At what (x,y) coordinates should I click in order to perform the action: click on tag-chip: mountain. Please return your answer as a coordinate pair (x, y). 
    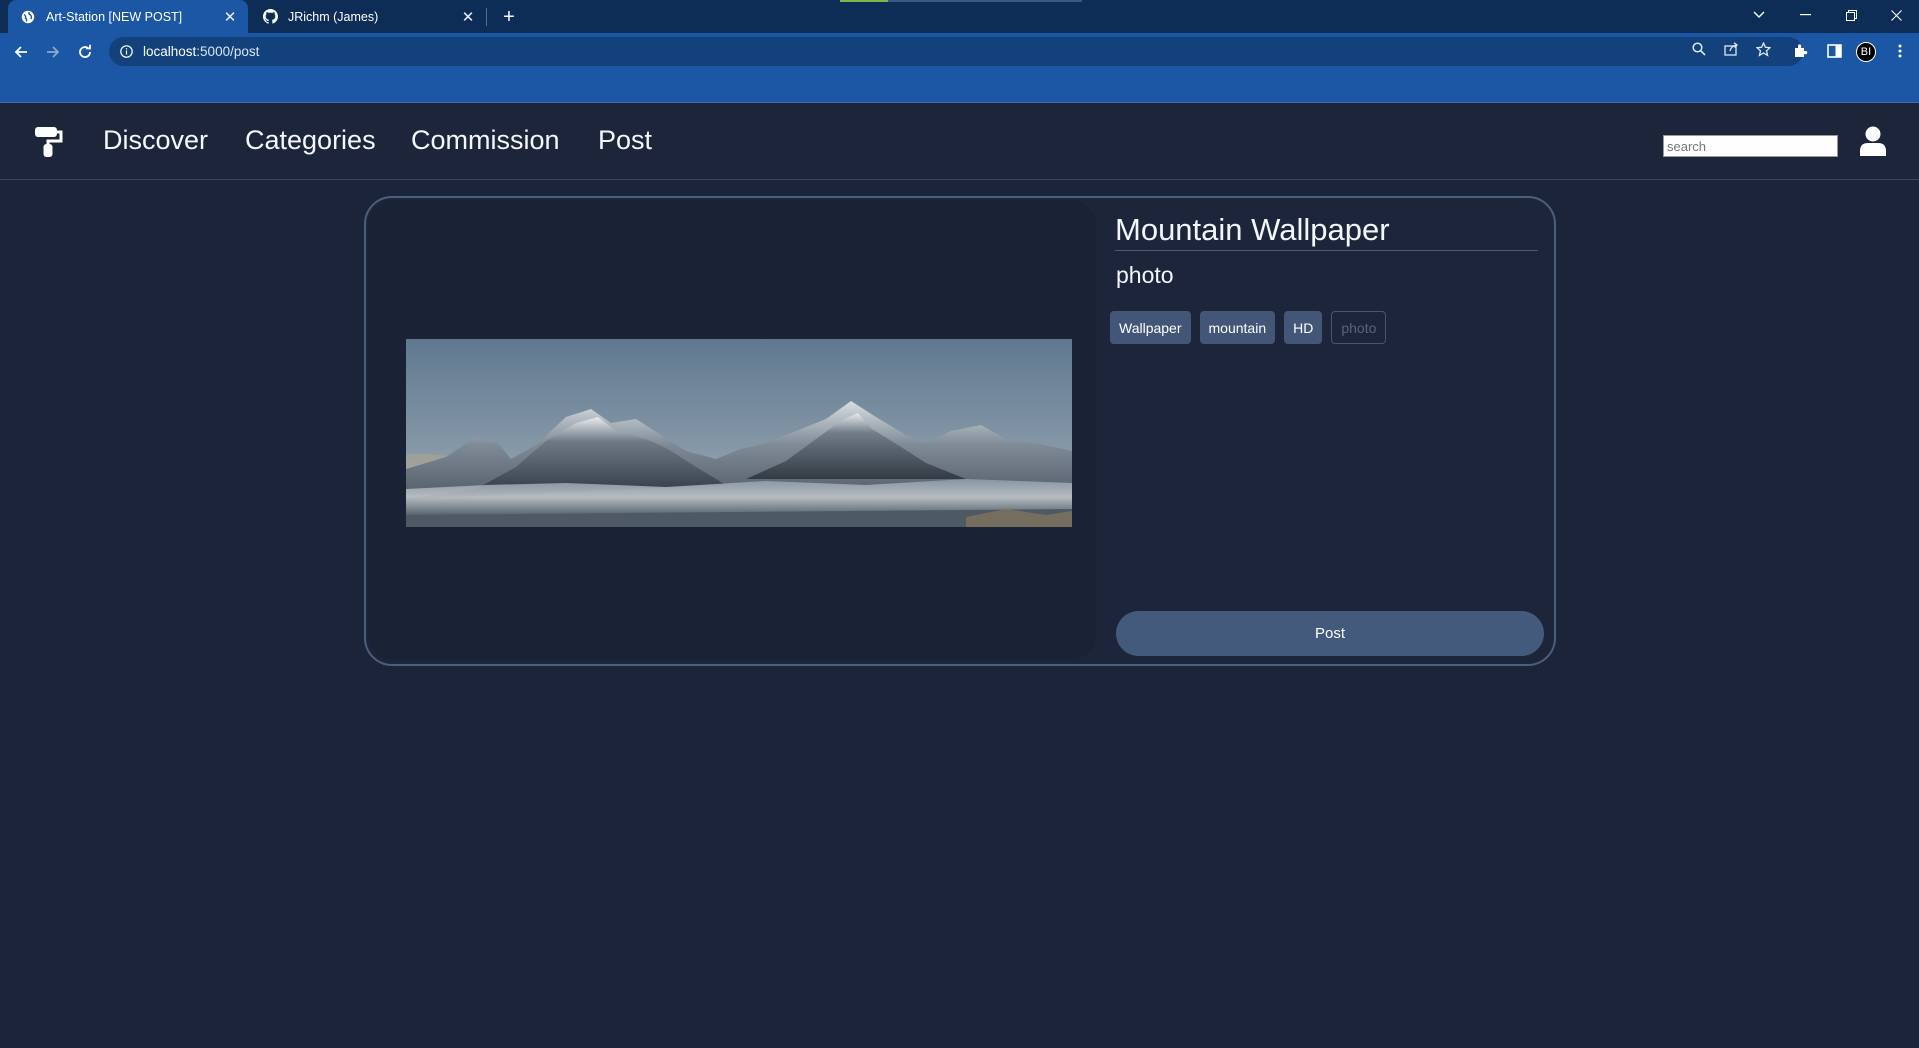
    Looking at the image, I should click on (1237, 327).